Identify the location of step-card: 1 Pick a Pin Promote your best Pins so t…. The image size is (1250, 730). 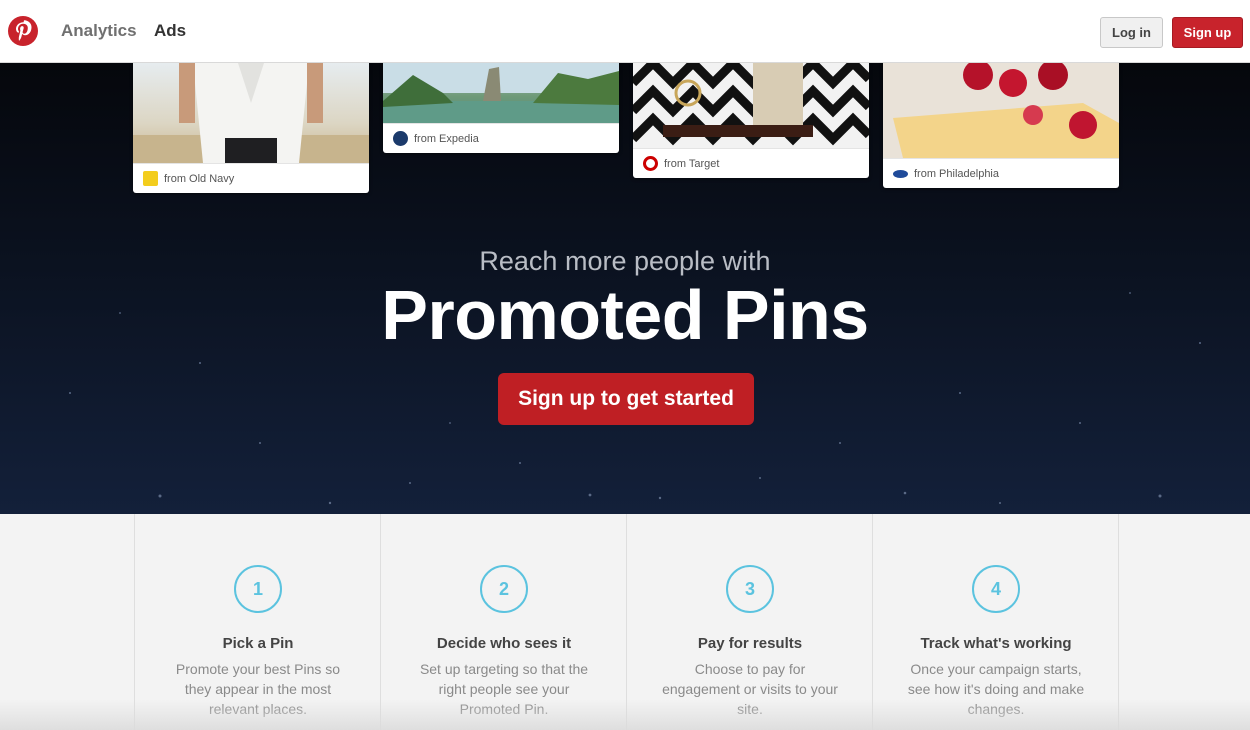
(258, 622).